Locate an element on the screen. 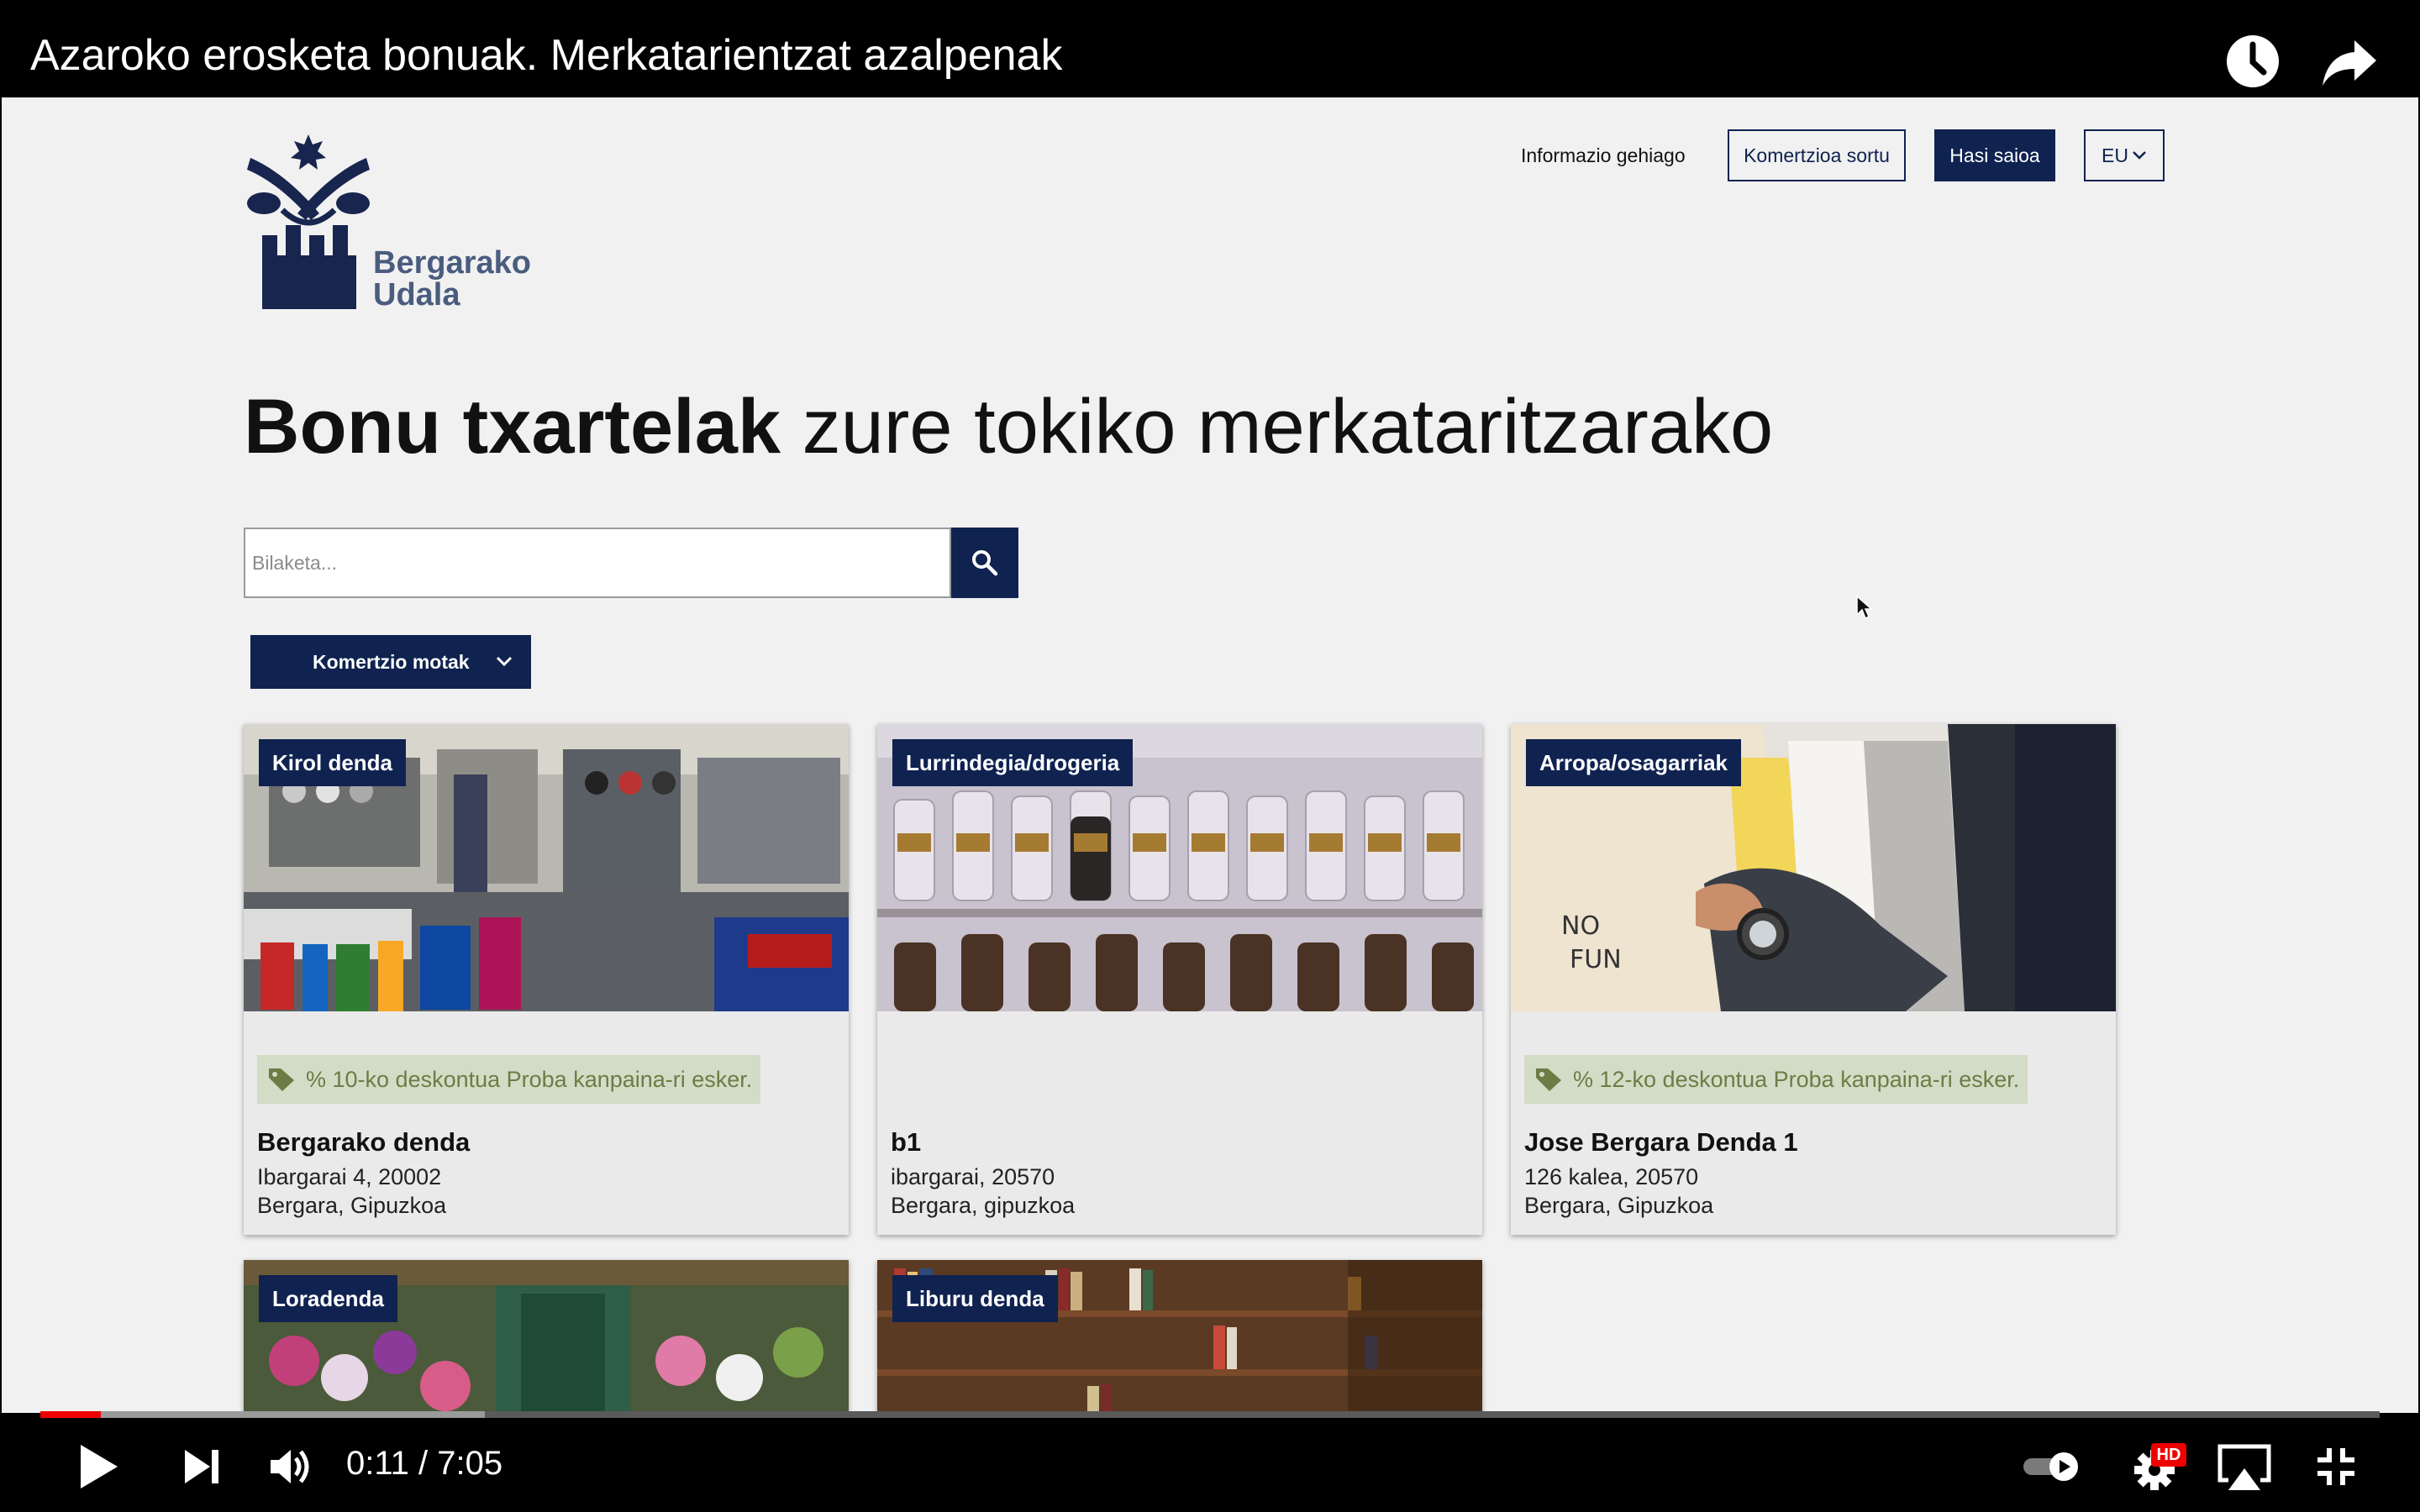  search-icon is located at coordinates (985, 563).